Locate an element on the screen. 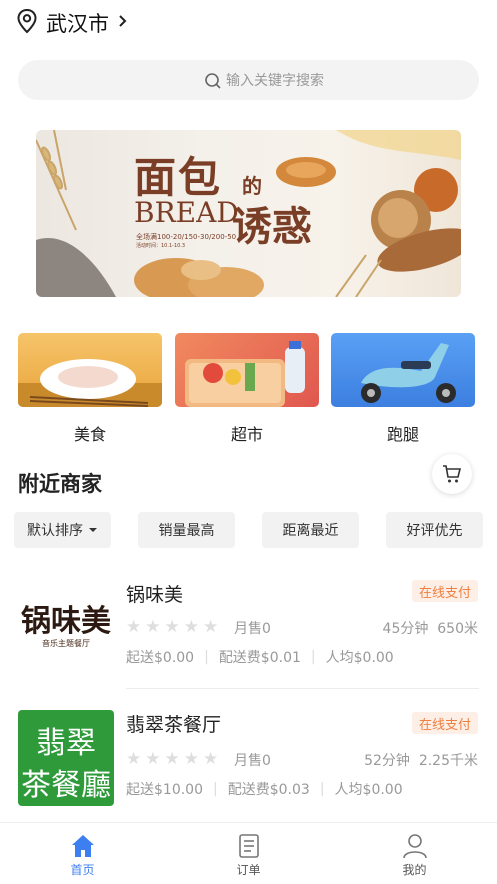 The image size is (497, 884). bottom-tab-bar: 首页 订单 我的 is located at coordinates (248, 853).